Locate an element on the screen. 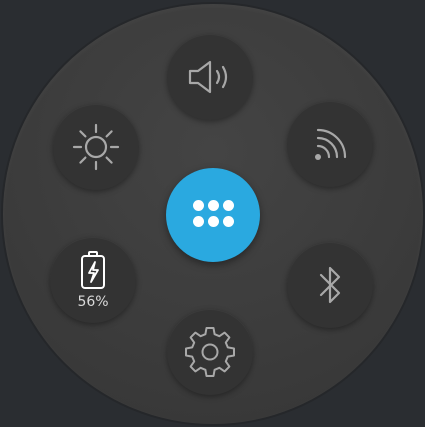 The height and width of the screenshot is (427, 425). volume-tile is located at coordinates (210, 77).